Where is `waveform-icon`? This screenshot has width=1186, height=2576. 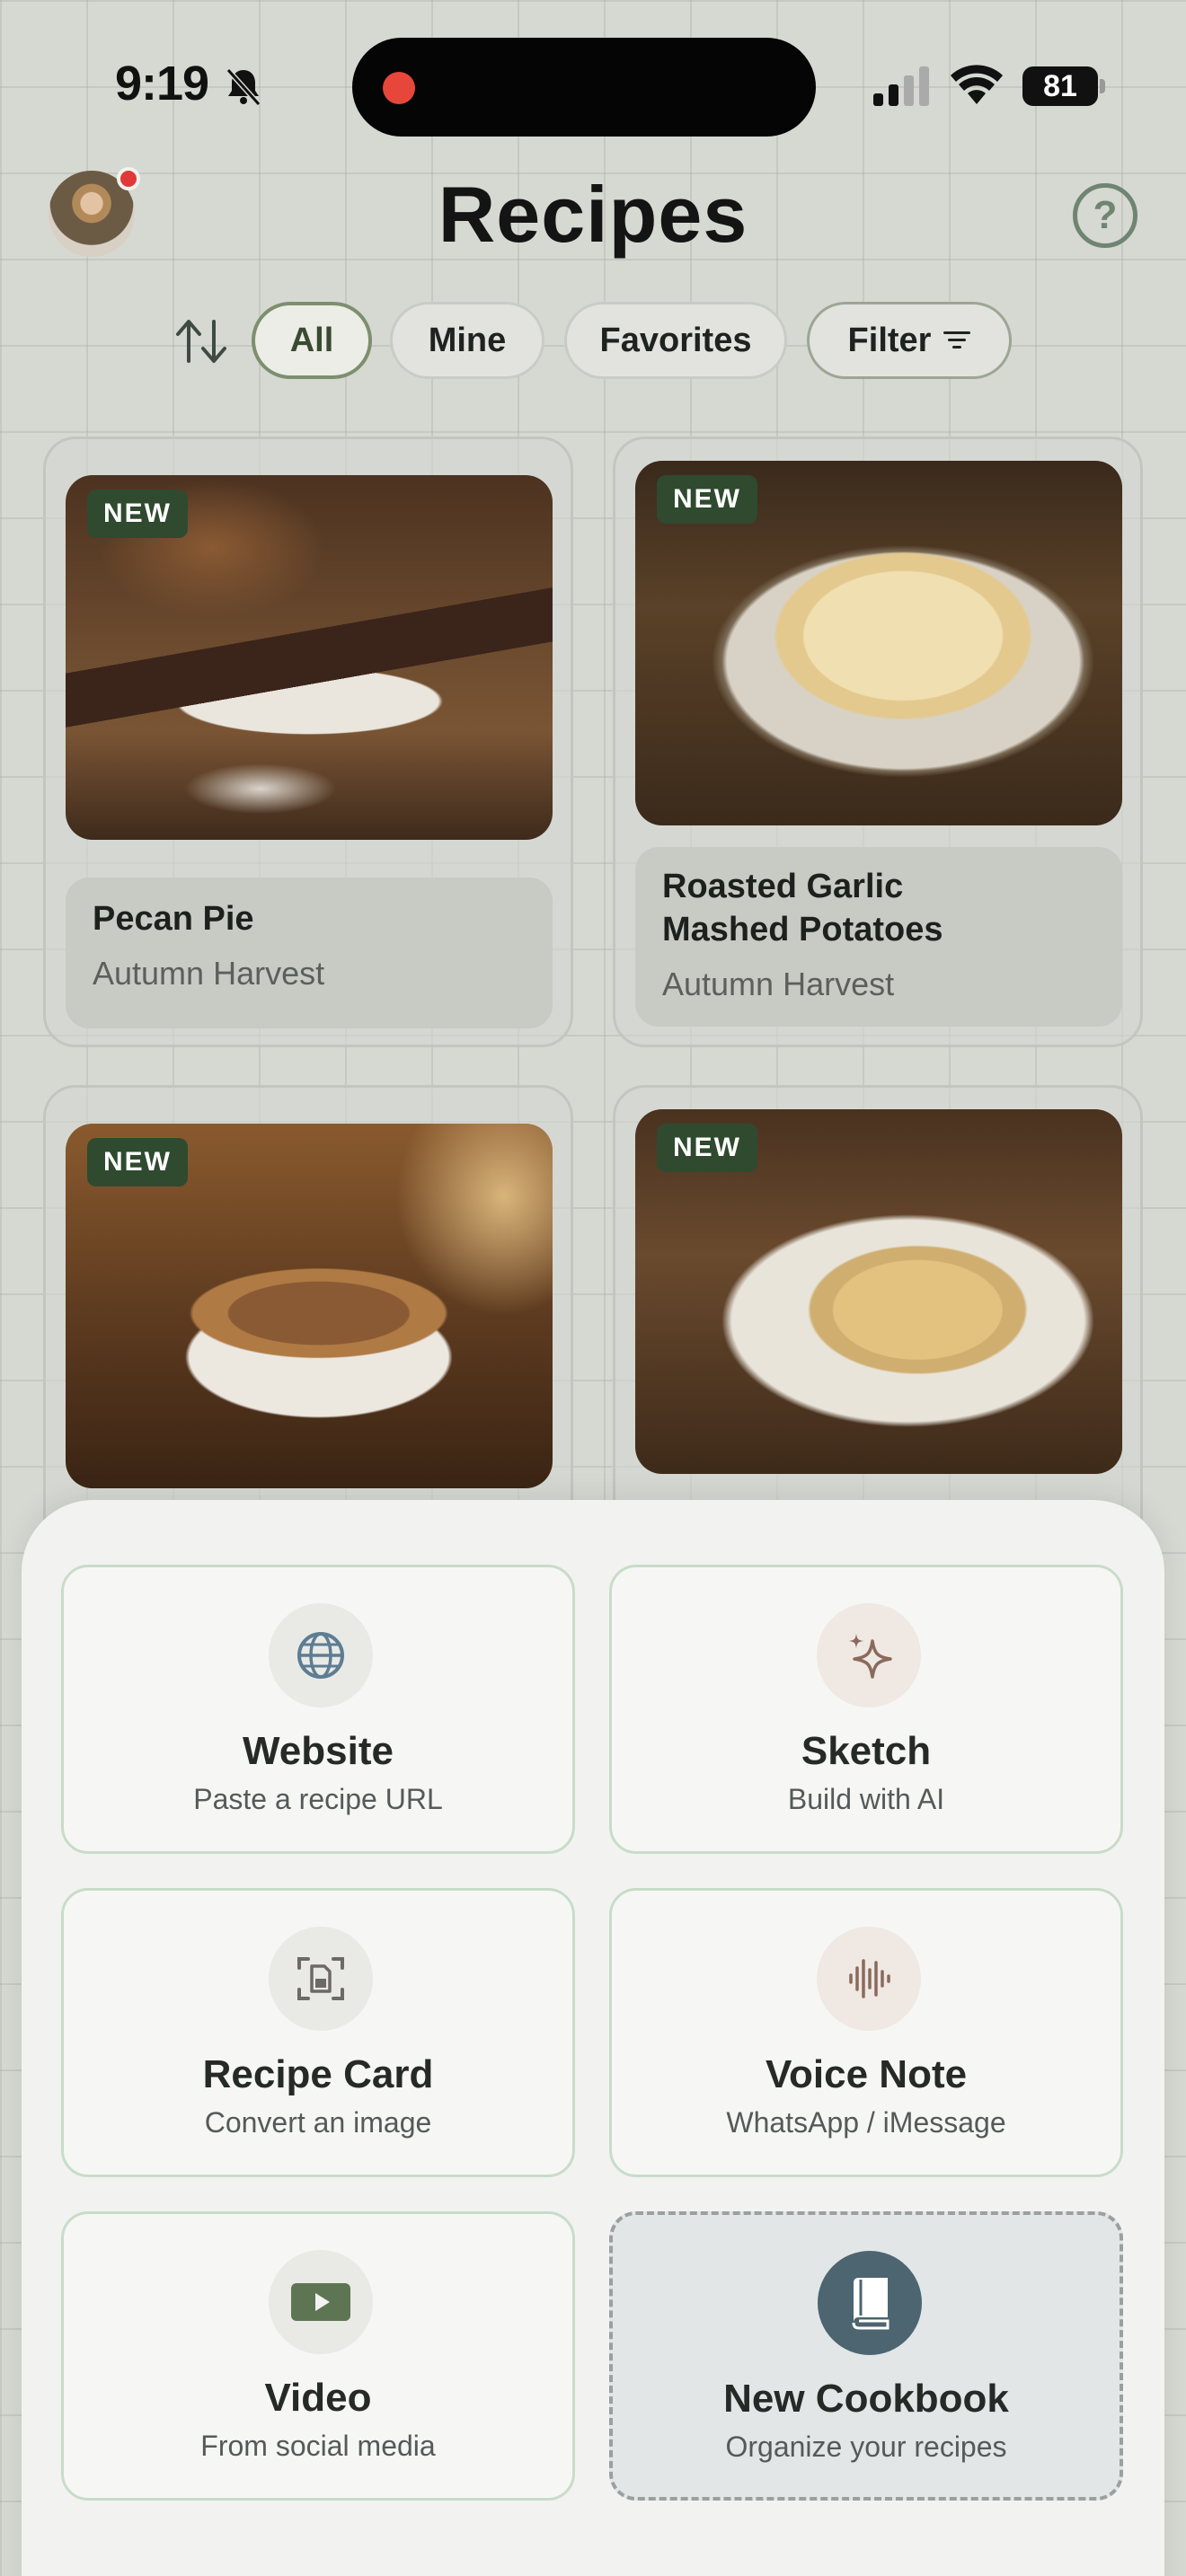
waveform-icon is located at coordinates (869, 1979).